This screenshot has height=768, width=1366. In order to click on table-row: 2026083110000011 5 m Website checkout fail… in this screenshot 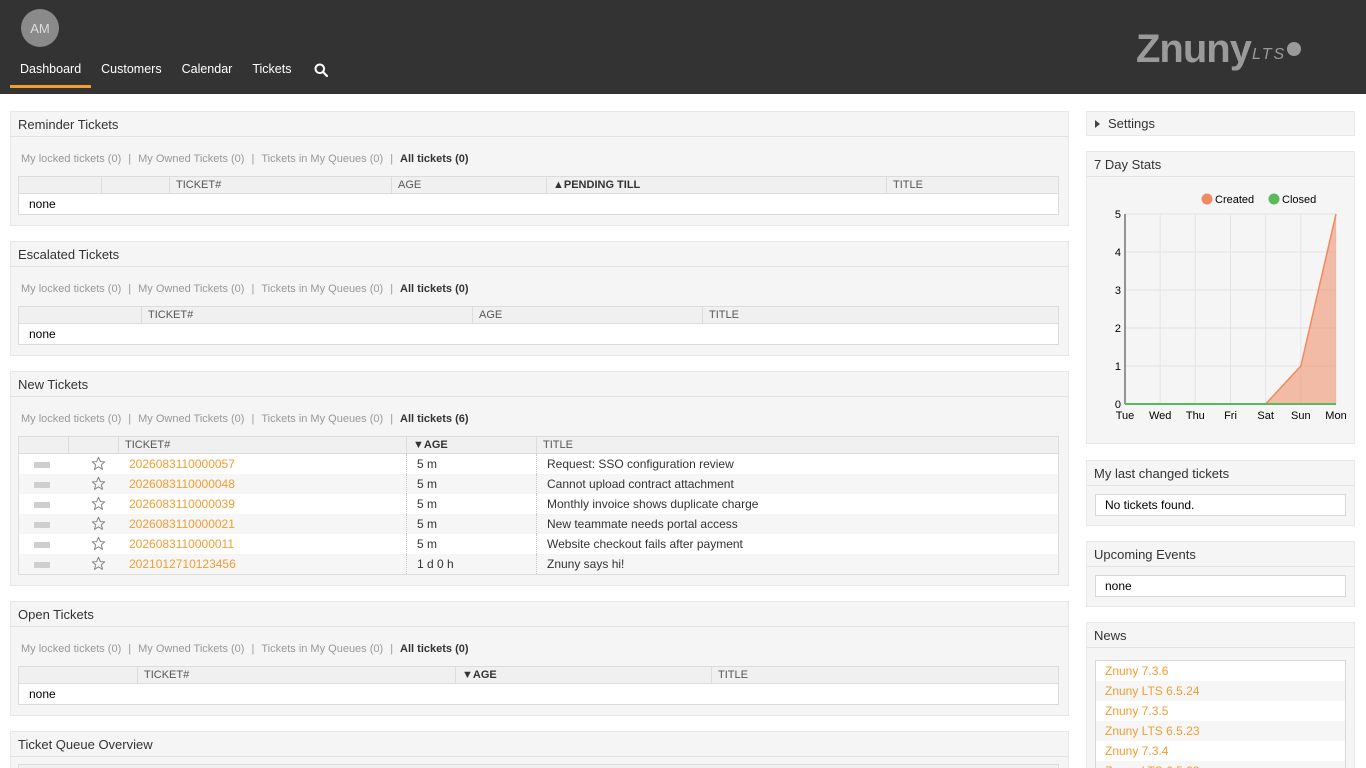, I will do `click(538, 544)`.